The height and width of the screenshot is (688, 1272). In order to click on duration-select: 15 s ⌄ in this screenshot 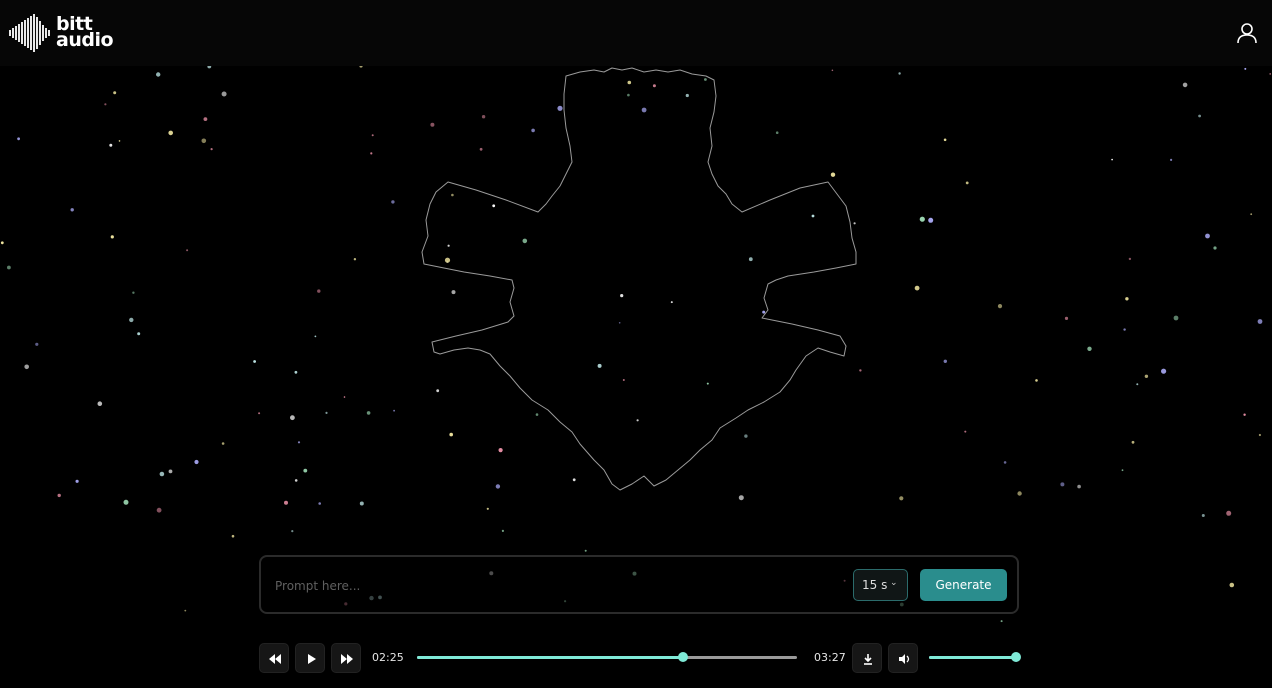, I will do `click(880, 585)`.